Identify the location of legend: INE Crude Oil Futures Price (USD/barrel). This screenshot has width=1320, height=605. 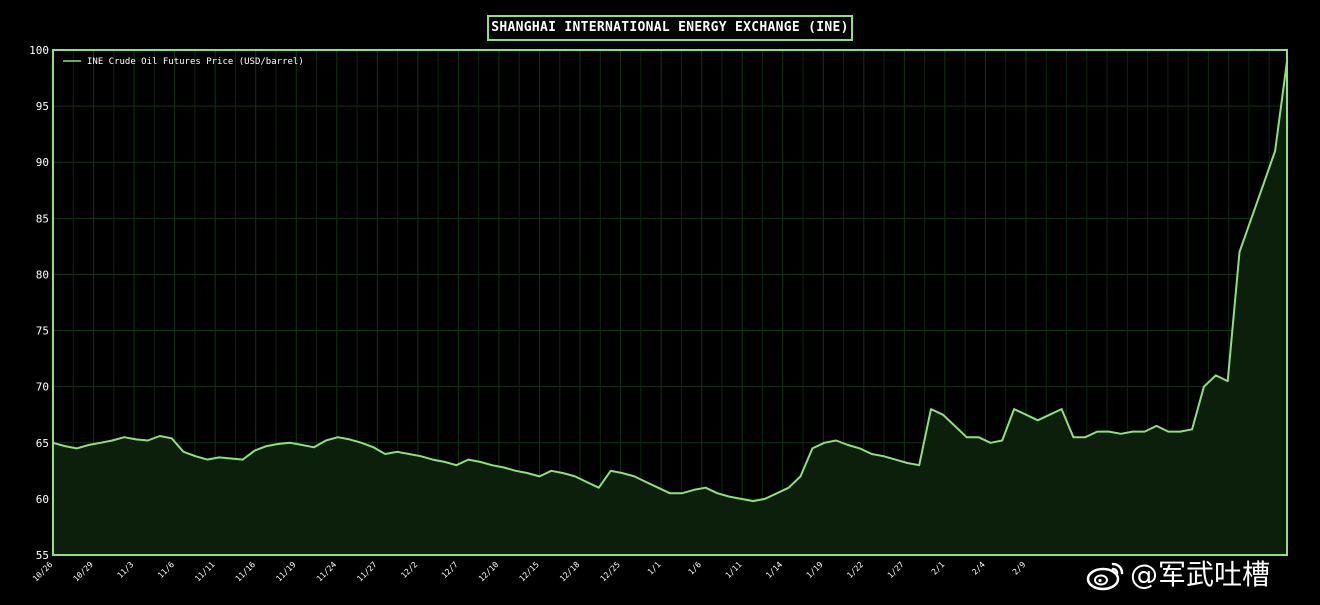
(183, 62).